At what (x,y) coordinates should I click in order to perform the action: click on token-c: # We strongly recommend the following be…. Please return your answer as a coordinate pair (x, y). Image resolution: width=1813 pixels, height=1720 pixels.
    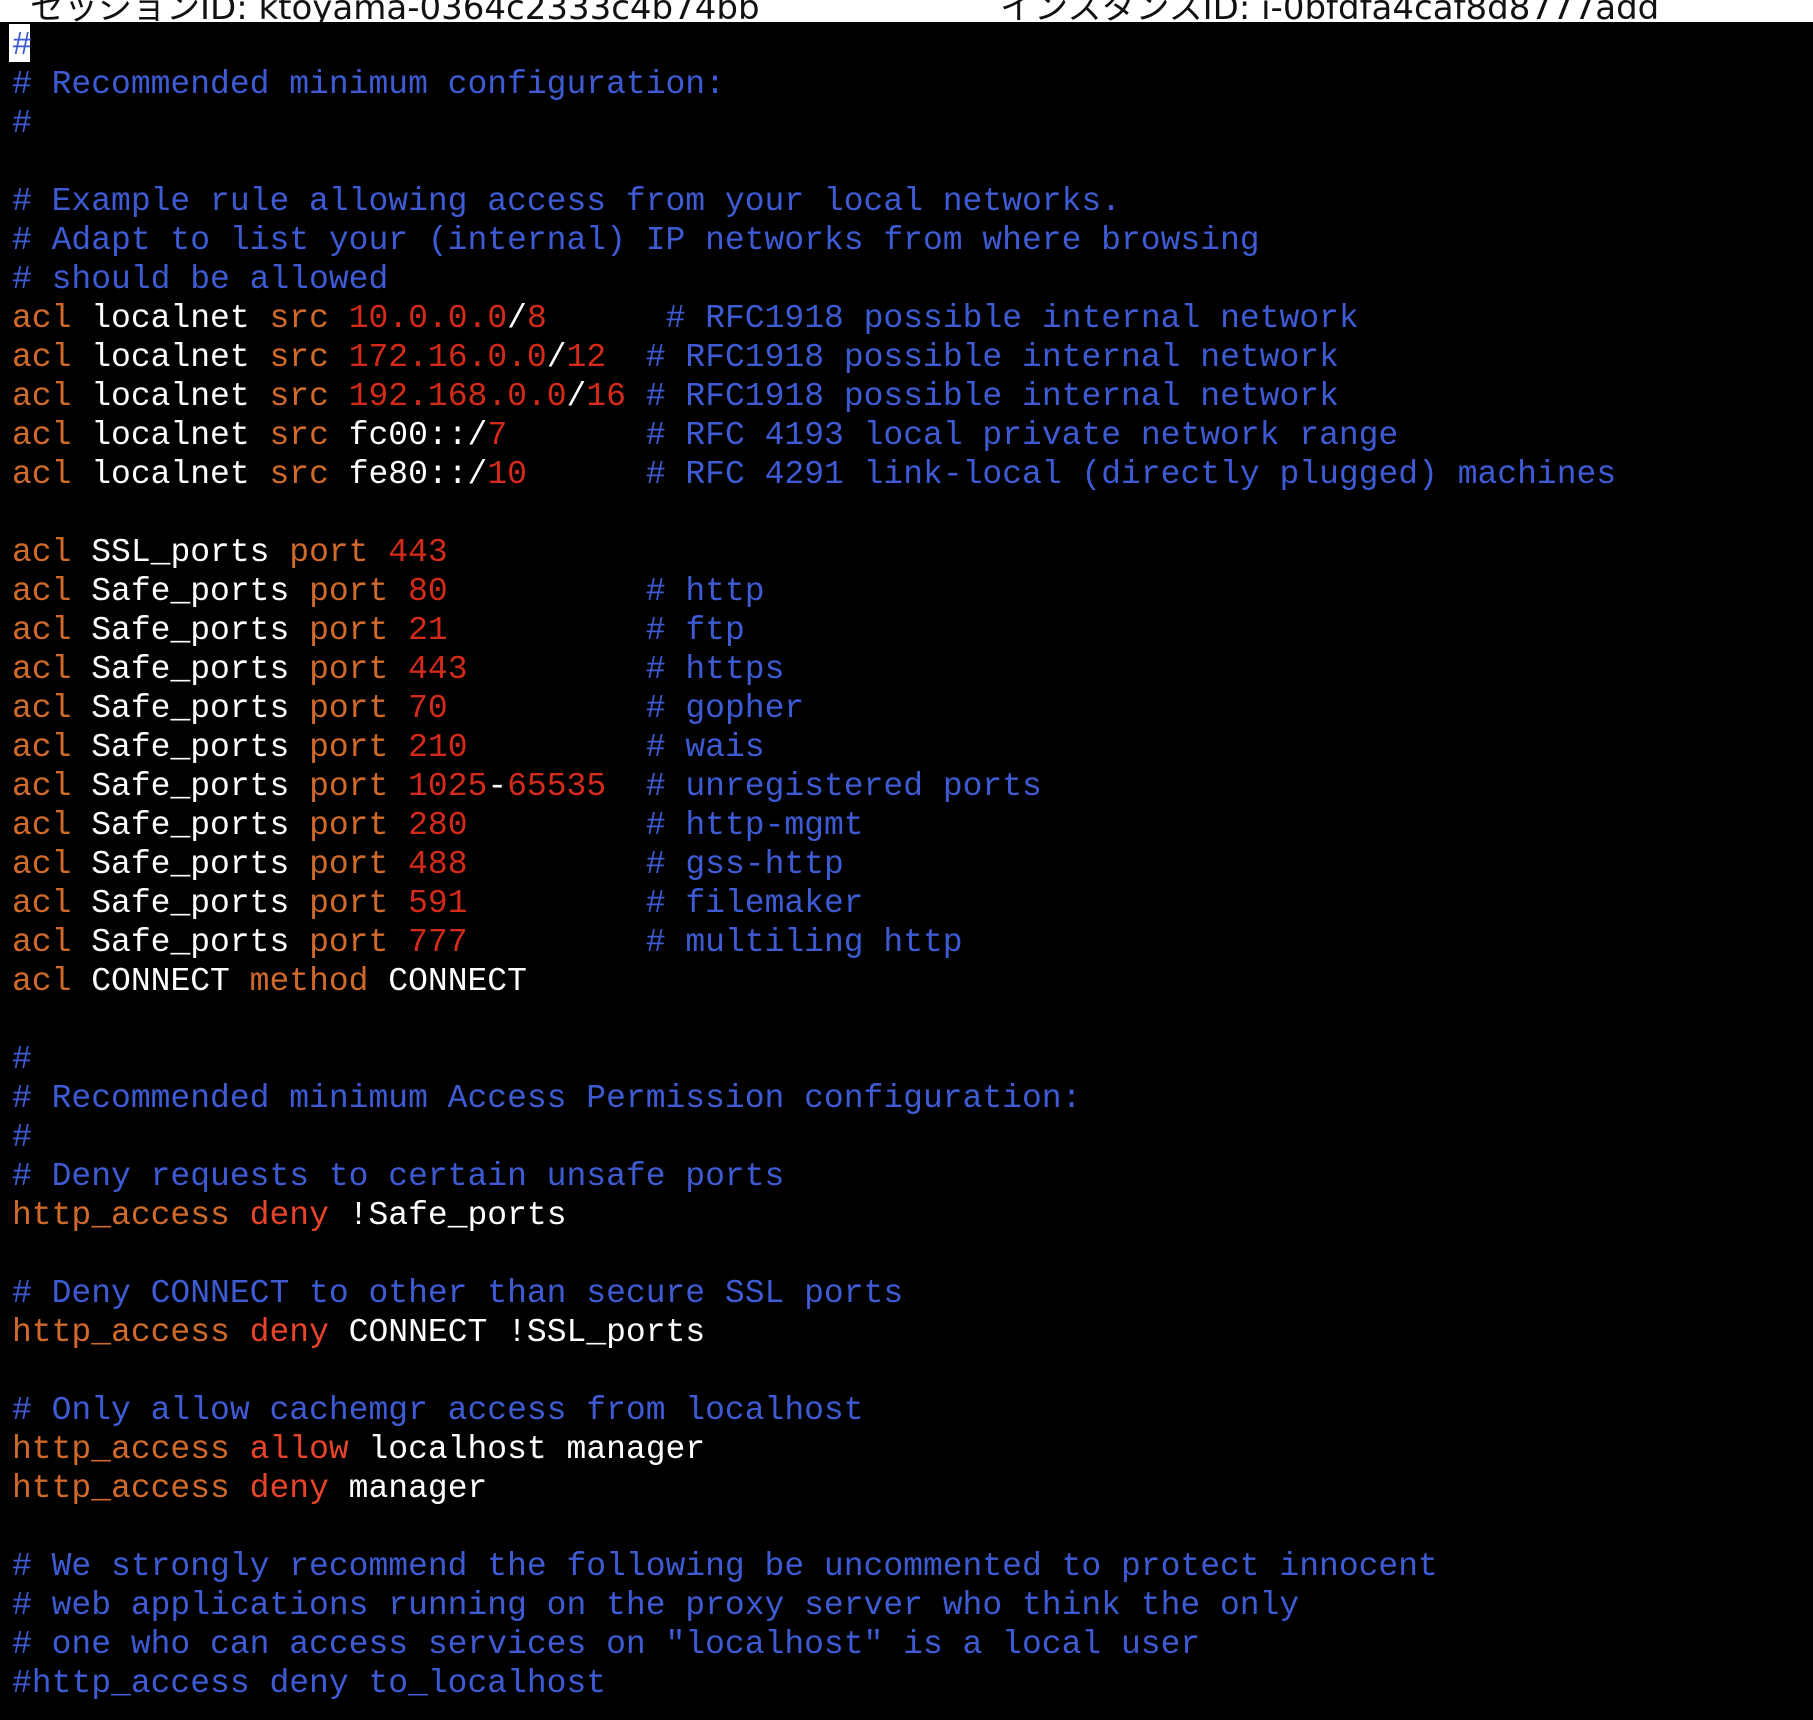
    Looking at the image, I should click on (725, 1566).